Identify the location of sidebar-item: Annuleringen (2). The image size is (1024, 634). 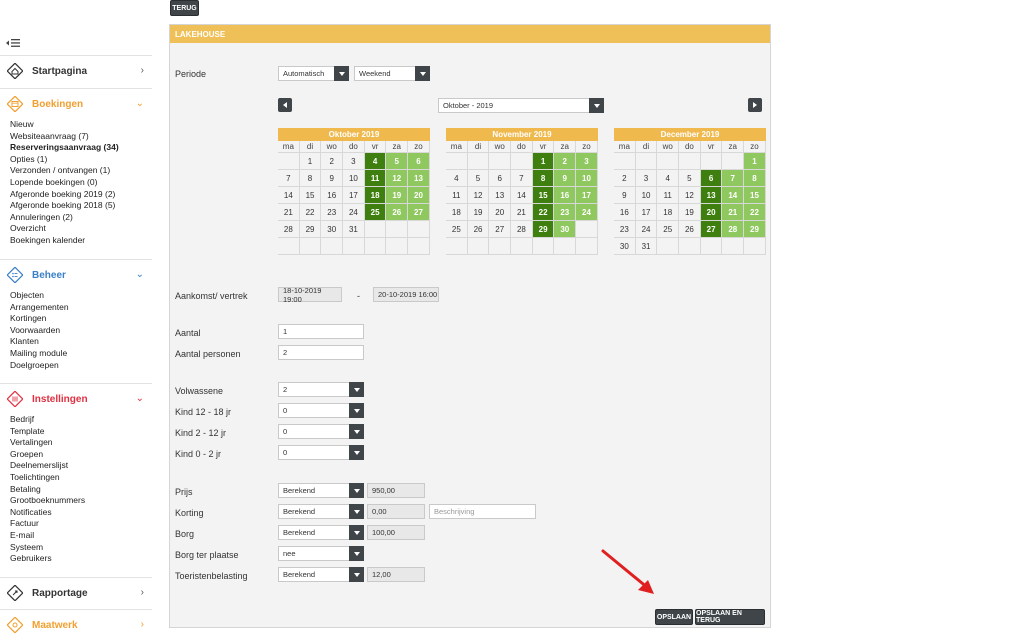
(81, 218).